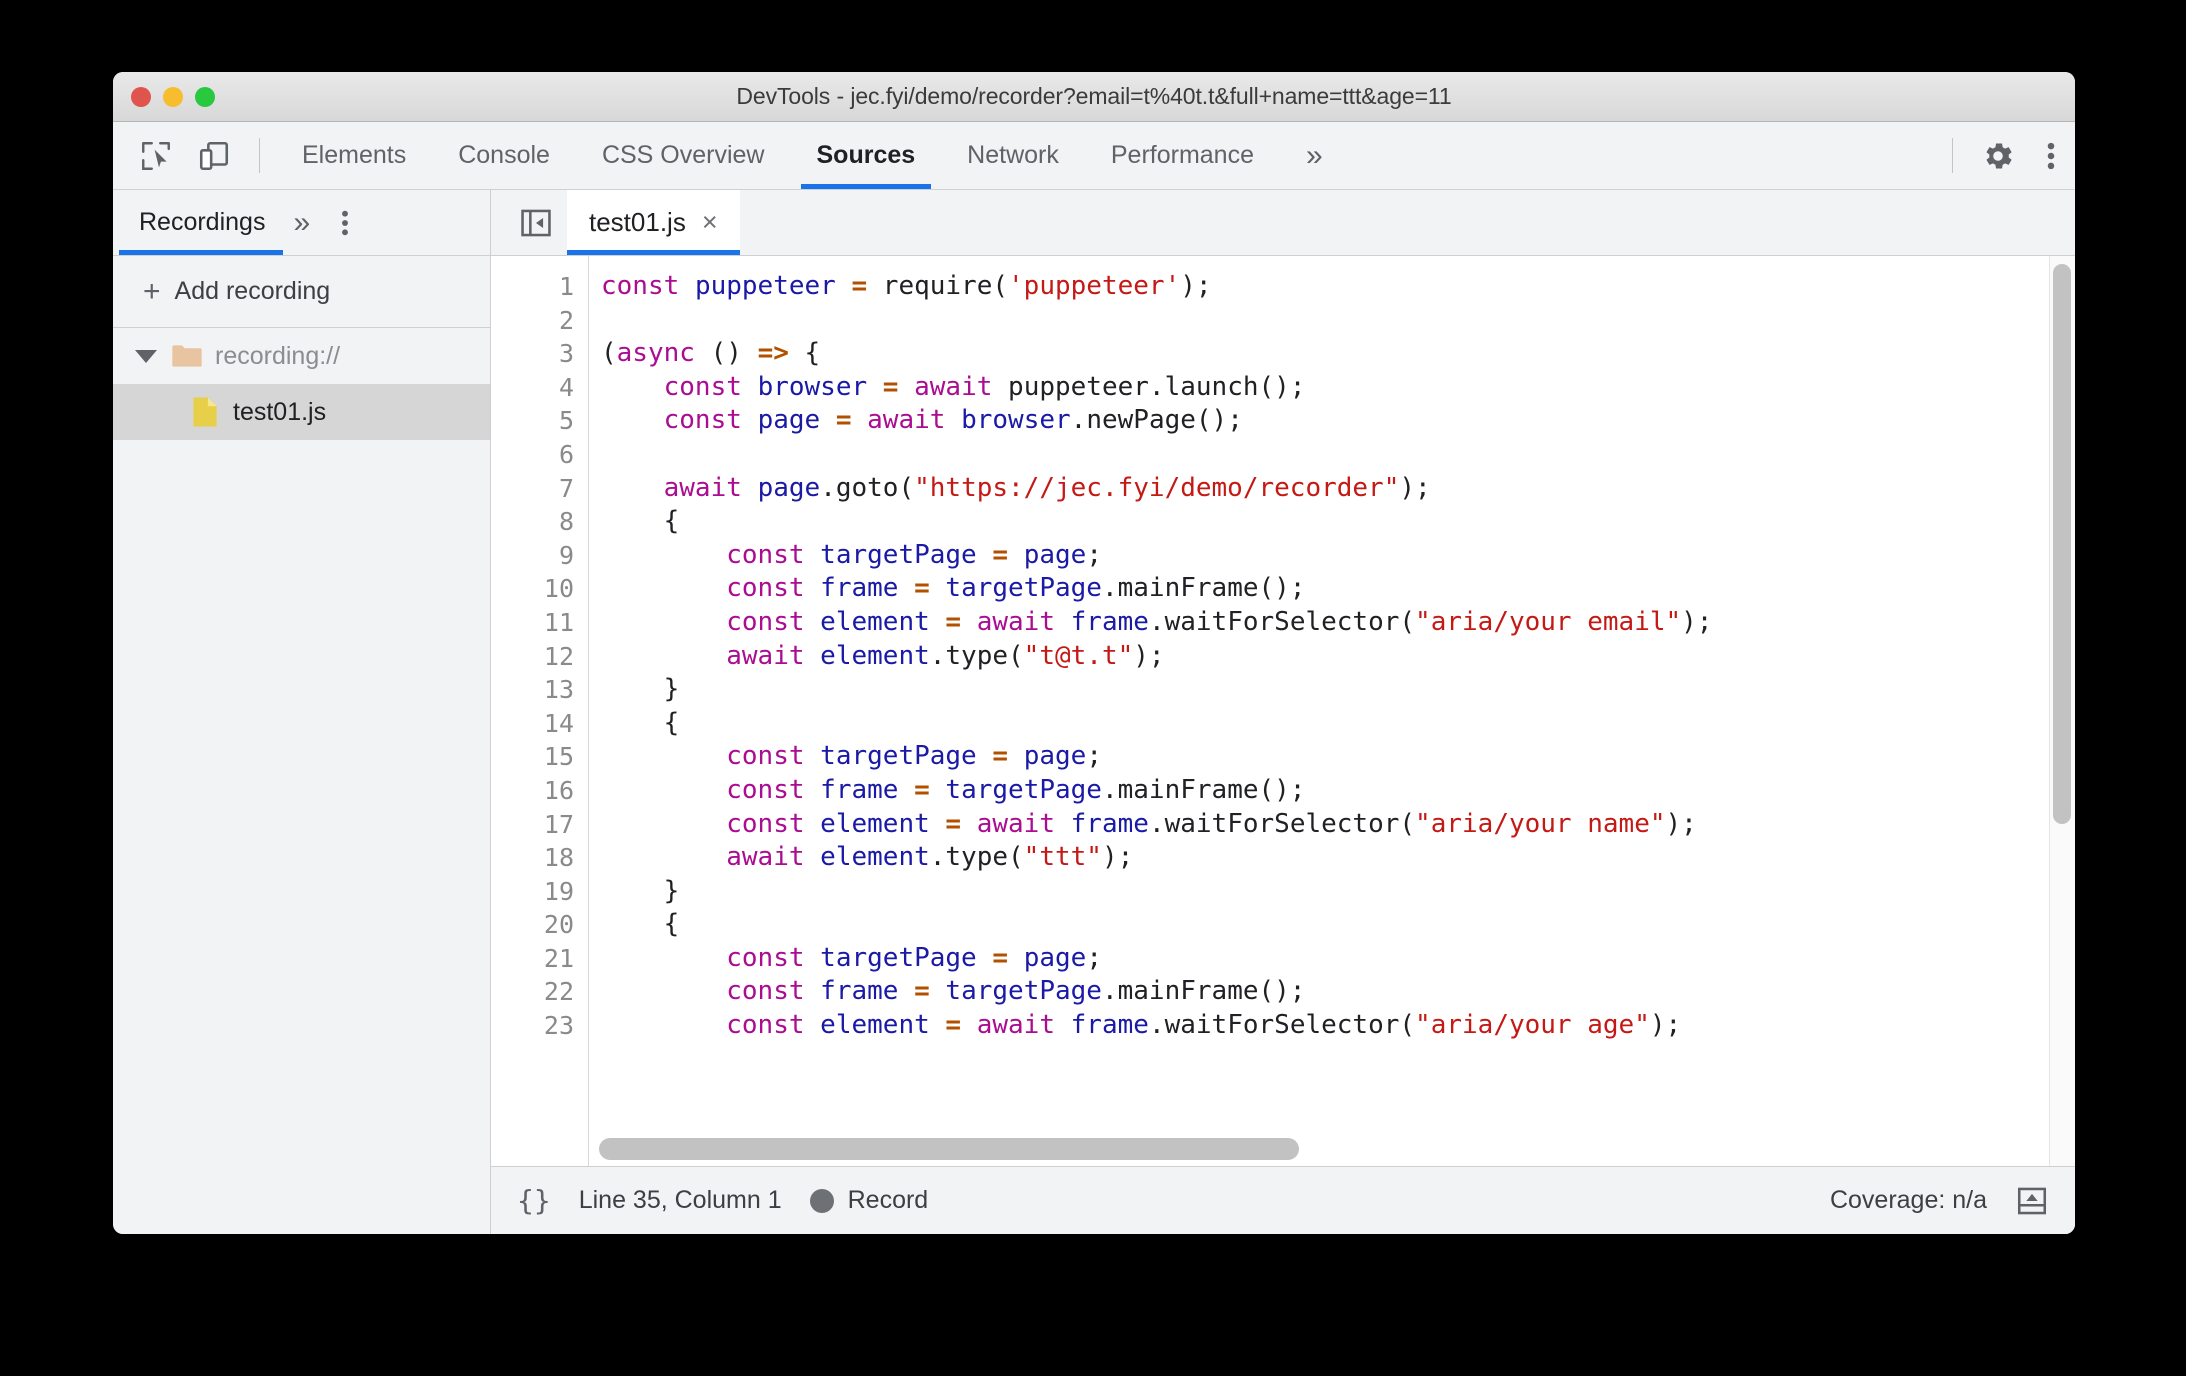 The height and width of the screenshot is (1376, 2186). What do you see at coordinates (1338, 287) in the screenshot?
I see `code-line: const puppeteer = require('puppeteer');` at bounding box center [1338, 287].